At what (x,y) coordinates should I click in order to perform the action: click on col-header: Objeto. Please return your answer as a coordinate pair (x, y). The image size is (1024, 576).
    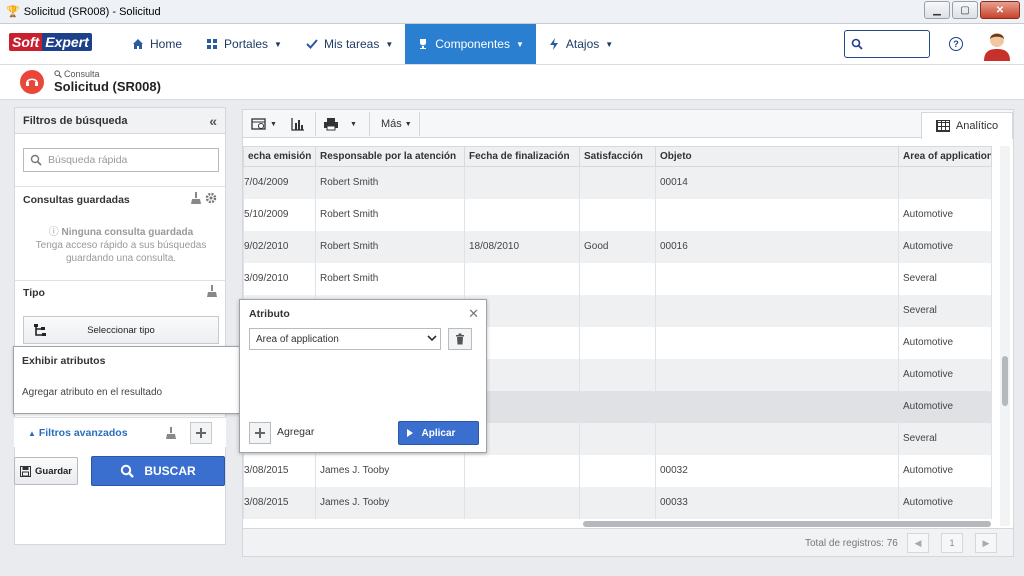
    Looking at the image, I should click on (777, 156).